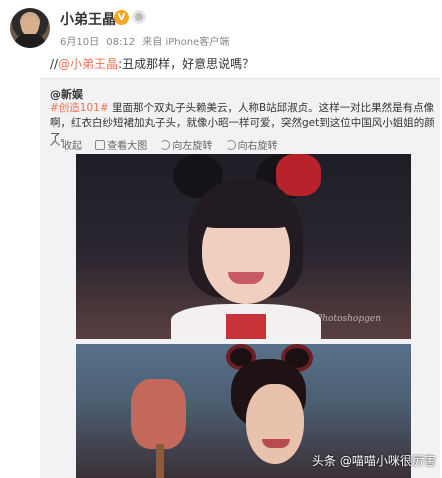  What do you see at coordinates (192, 146) in the screenshot?
I see `rotate-left-label: 向左旋转` at bounding box center [192, 146].